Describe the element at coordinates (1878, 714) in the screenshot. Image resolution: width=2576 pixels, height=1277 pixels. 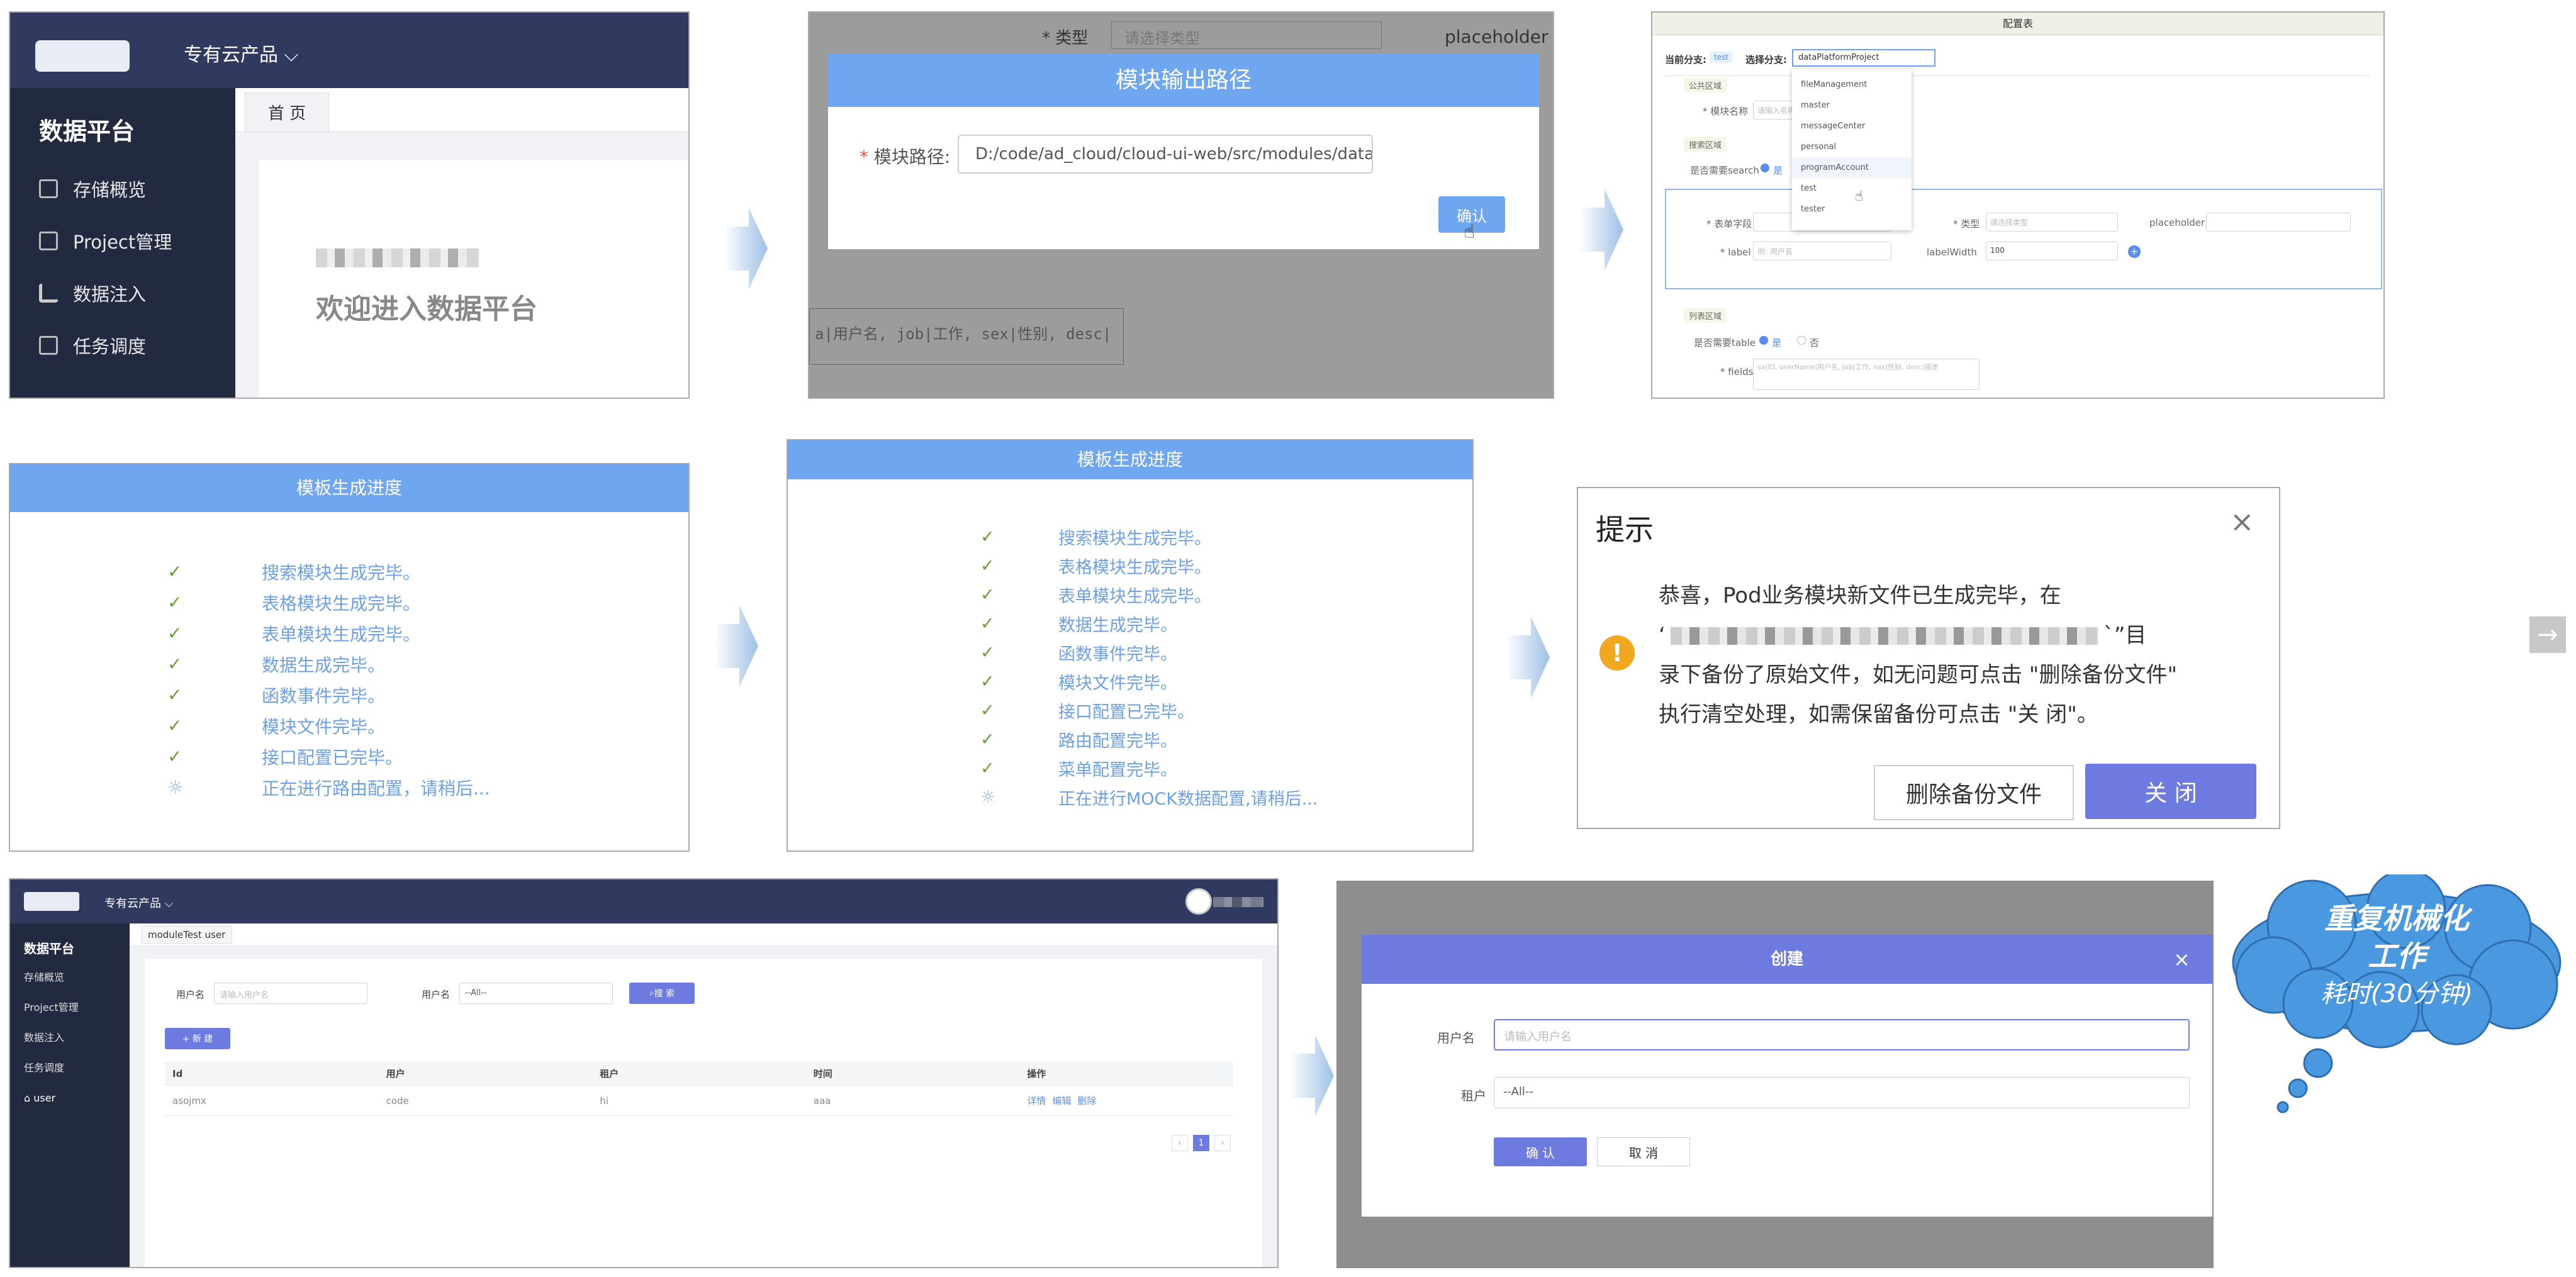
I see `notice-line-4: 执行清空处理，如需保留备份可点击 "关 闭"。` at that location.